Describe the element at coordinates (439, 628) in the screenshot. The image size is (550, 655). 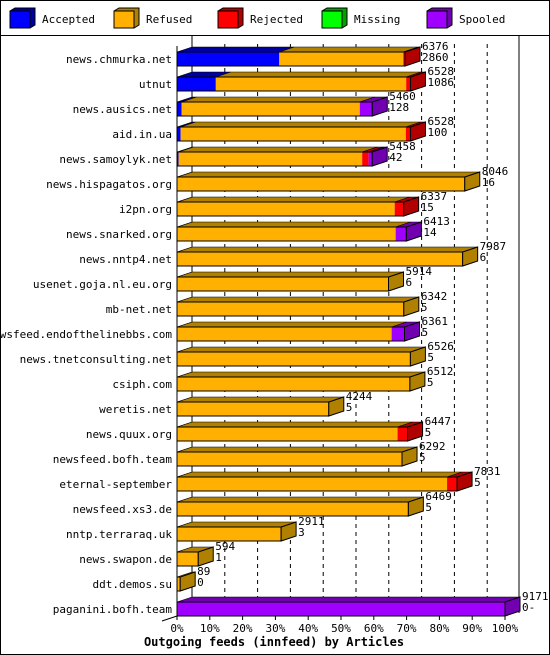
I see `x-tick-label: 80%` at that location.